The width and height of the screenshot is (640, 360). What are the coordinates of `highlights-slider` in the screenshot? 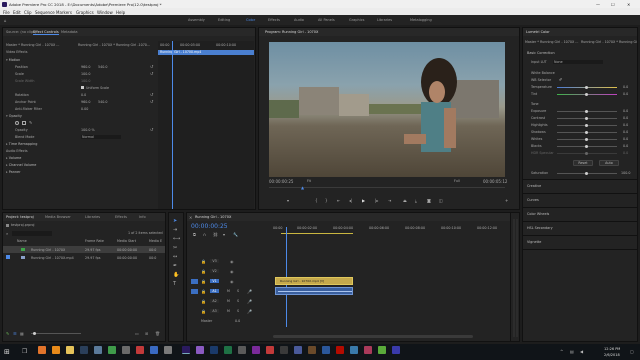 It's located at (587, 125).